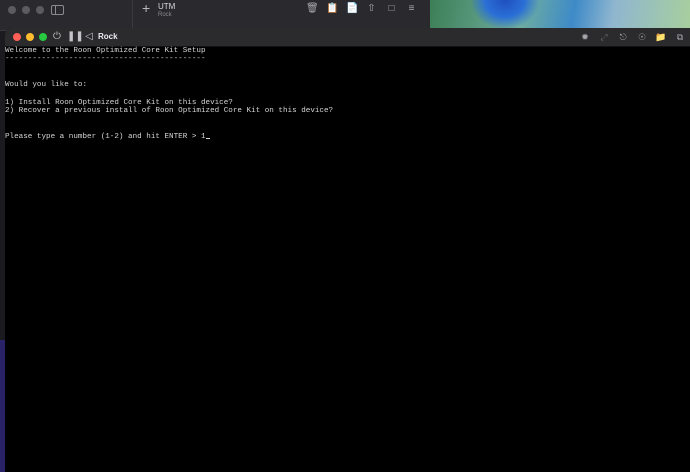  I want to click on minimize-button, so click(30, 37).